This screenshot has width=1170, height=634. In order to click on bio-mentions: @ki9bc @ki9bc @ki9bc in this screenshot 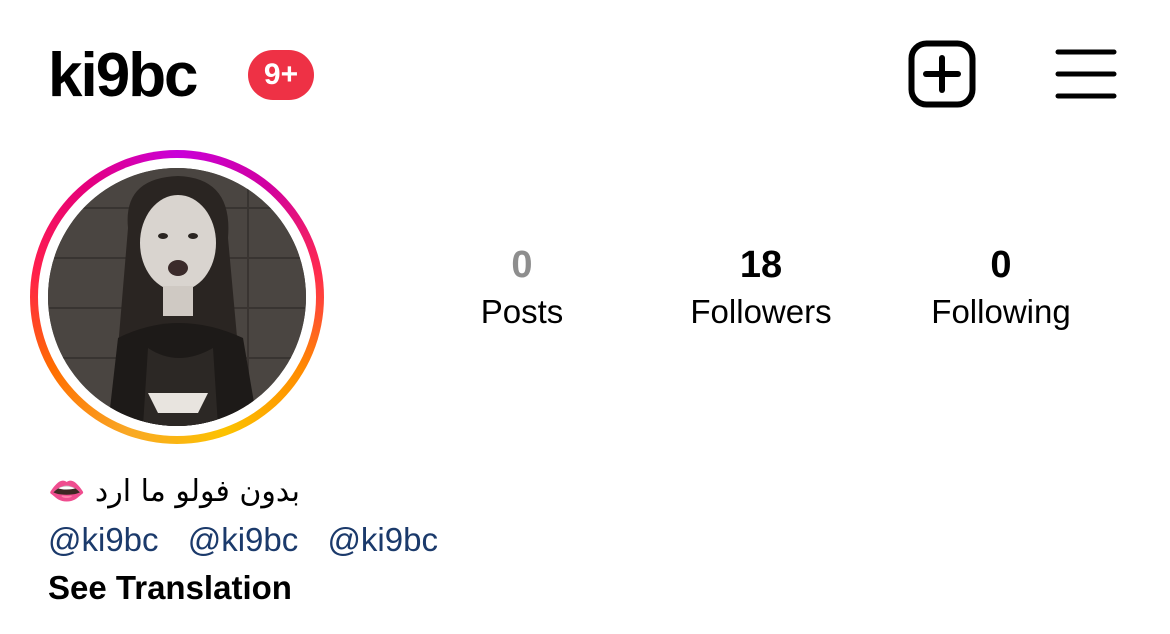, I will do `click(253, 540)`.